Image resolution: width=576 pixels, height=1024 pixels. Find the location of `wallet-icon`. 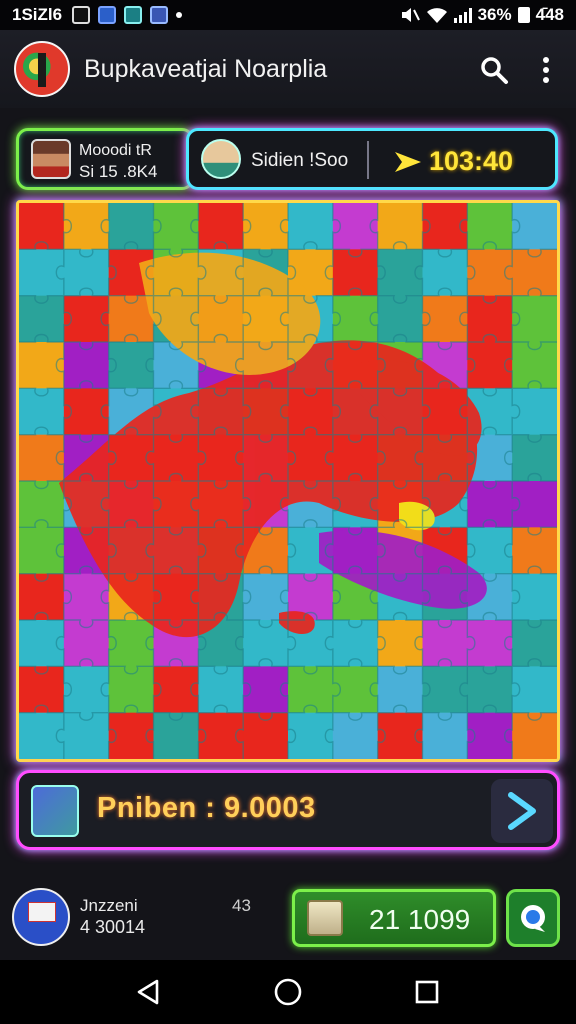

wallet-icon is located at coordinates (325, 918).